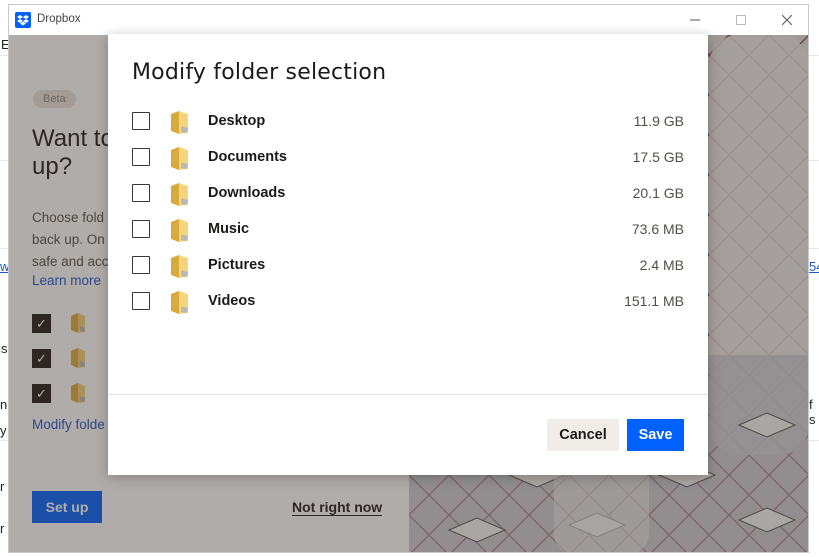 Image resolution: width=819 pixels, height=557 pixels. I want to click on folder-row: Downloads 20.1 GB, so click(408, 195).